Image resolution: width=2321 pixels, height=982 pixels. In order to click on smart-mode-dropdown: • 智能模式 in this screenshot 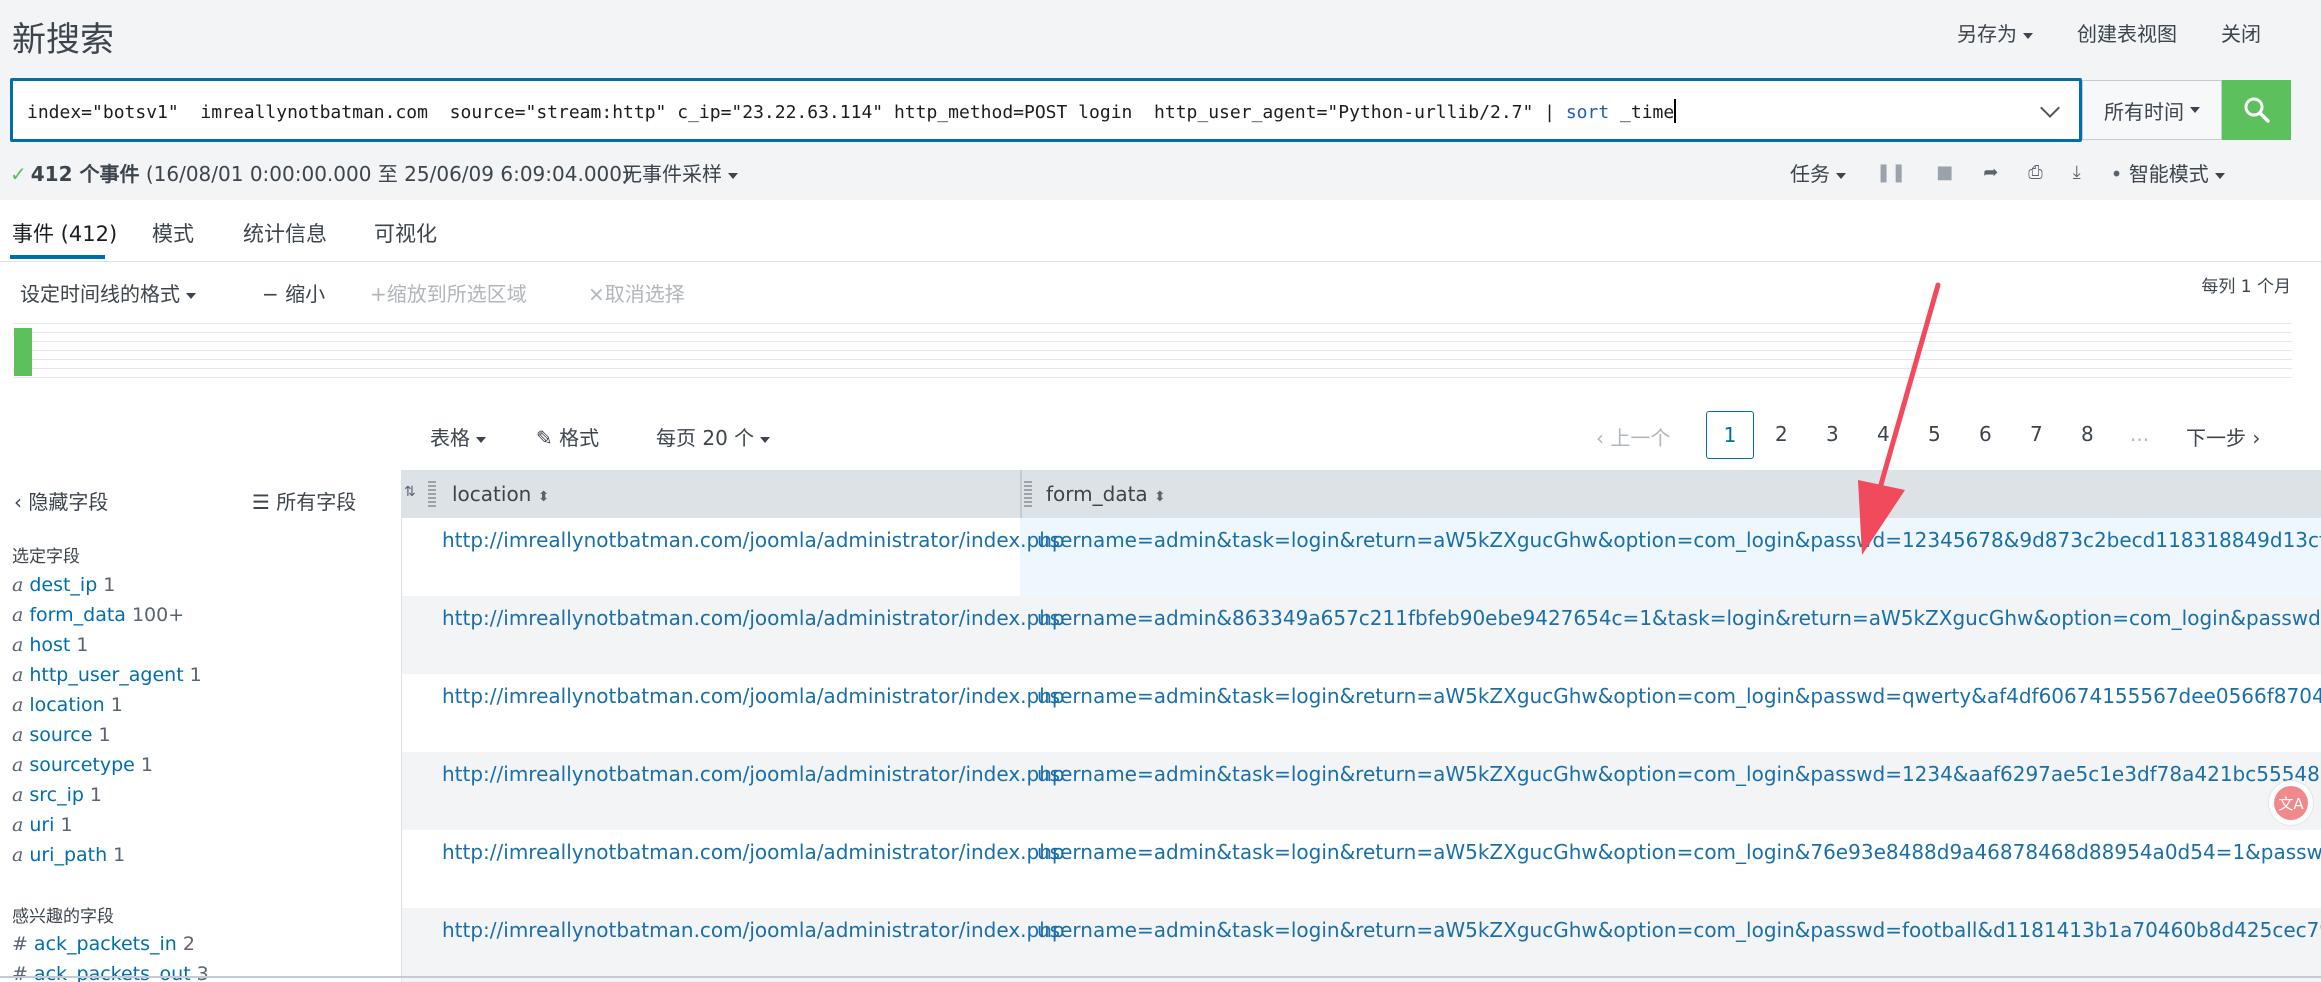, I will do `click(2168, 172)`.